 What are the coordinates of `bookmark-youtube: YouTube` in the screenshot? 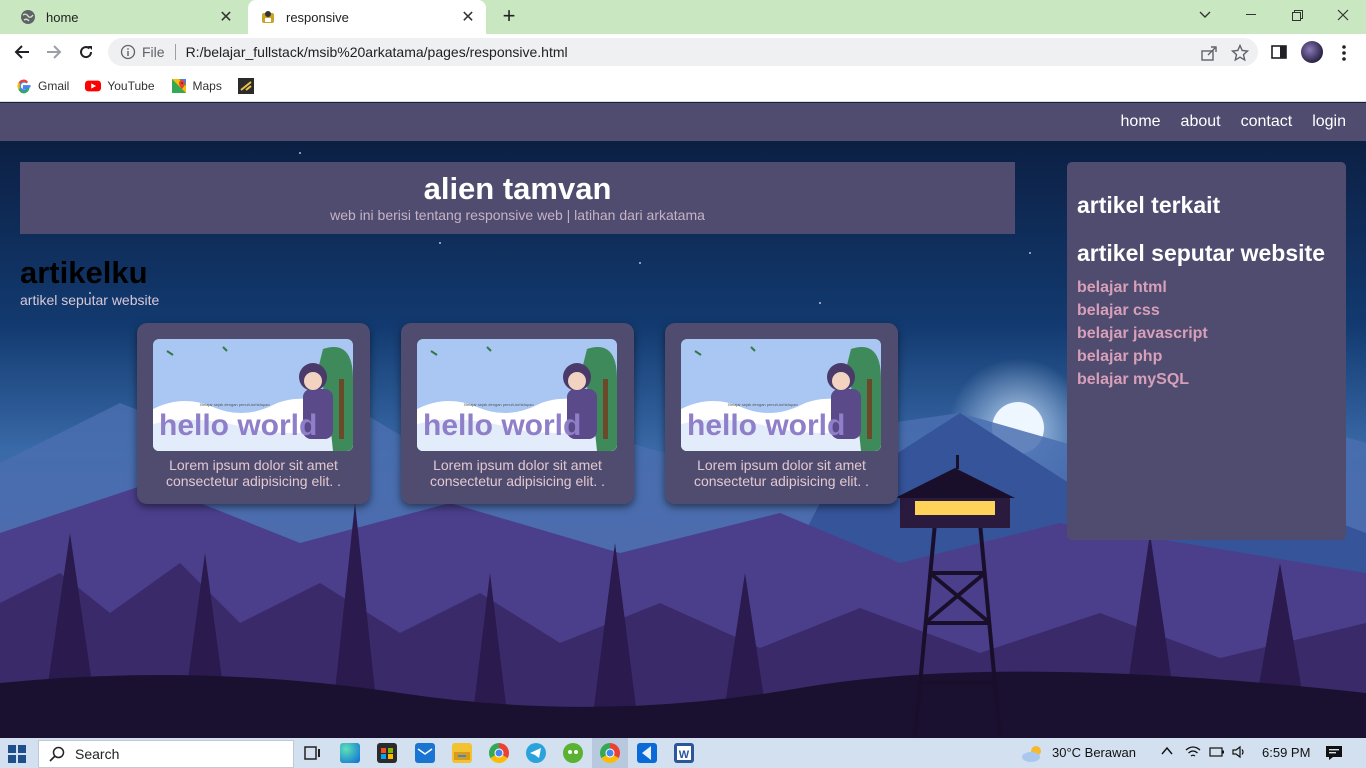 It's located at (120, 86).